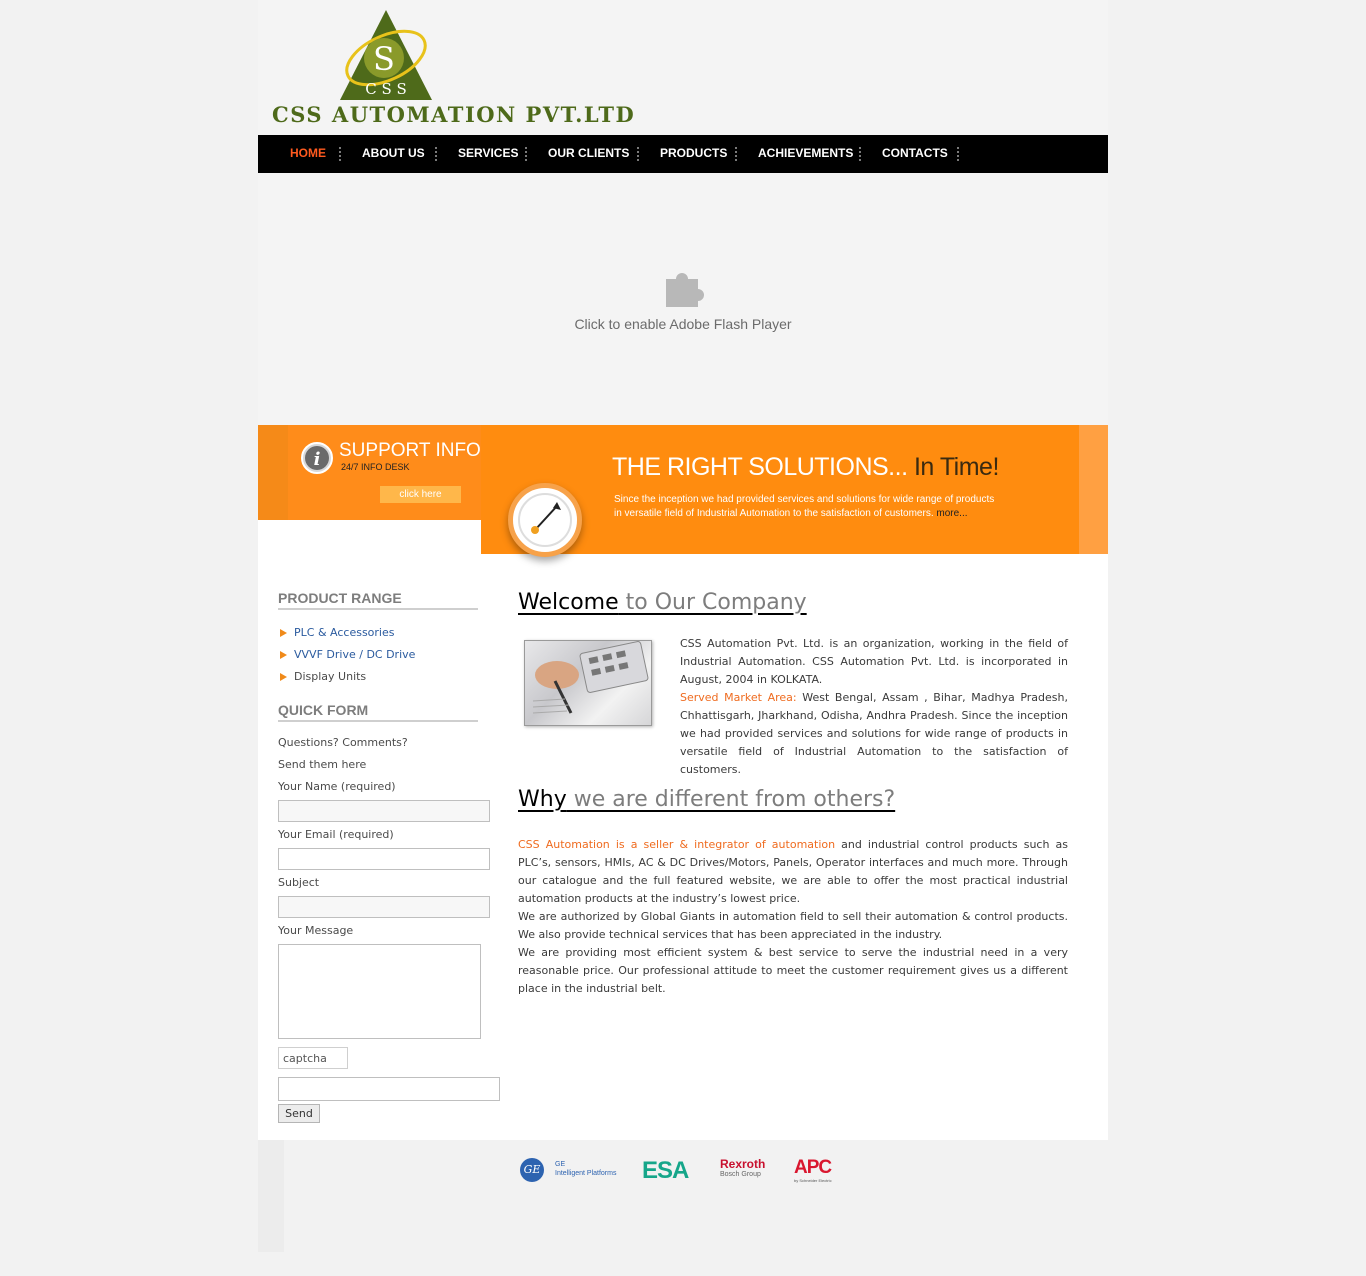 The height and width of the screenshot is (1276, 1366). What do you see at coordinates (379, 991) in the screenshot?
I see `message-field` at bounding box center [379, 991].